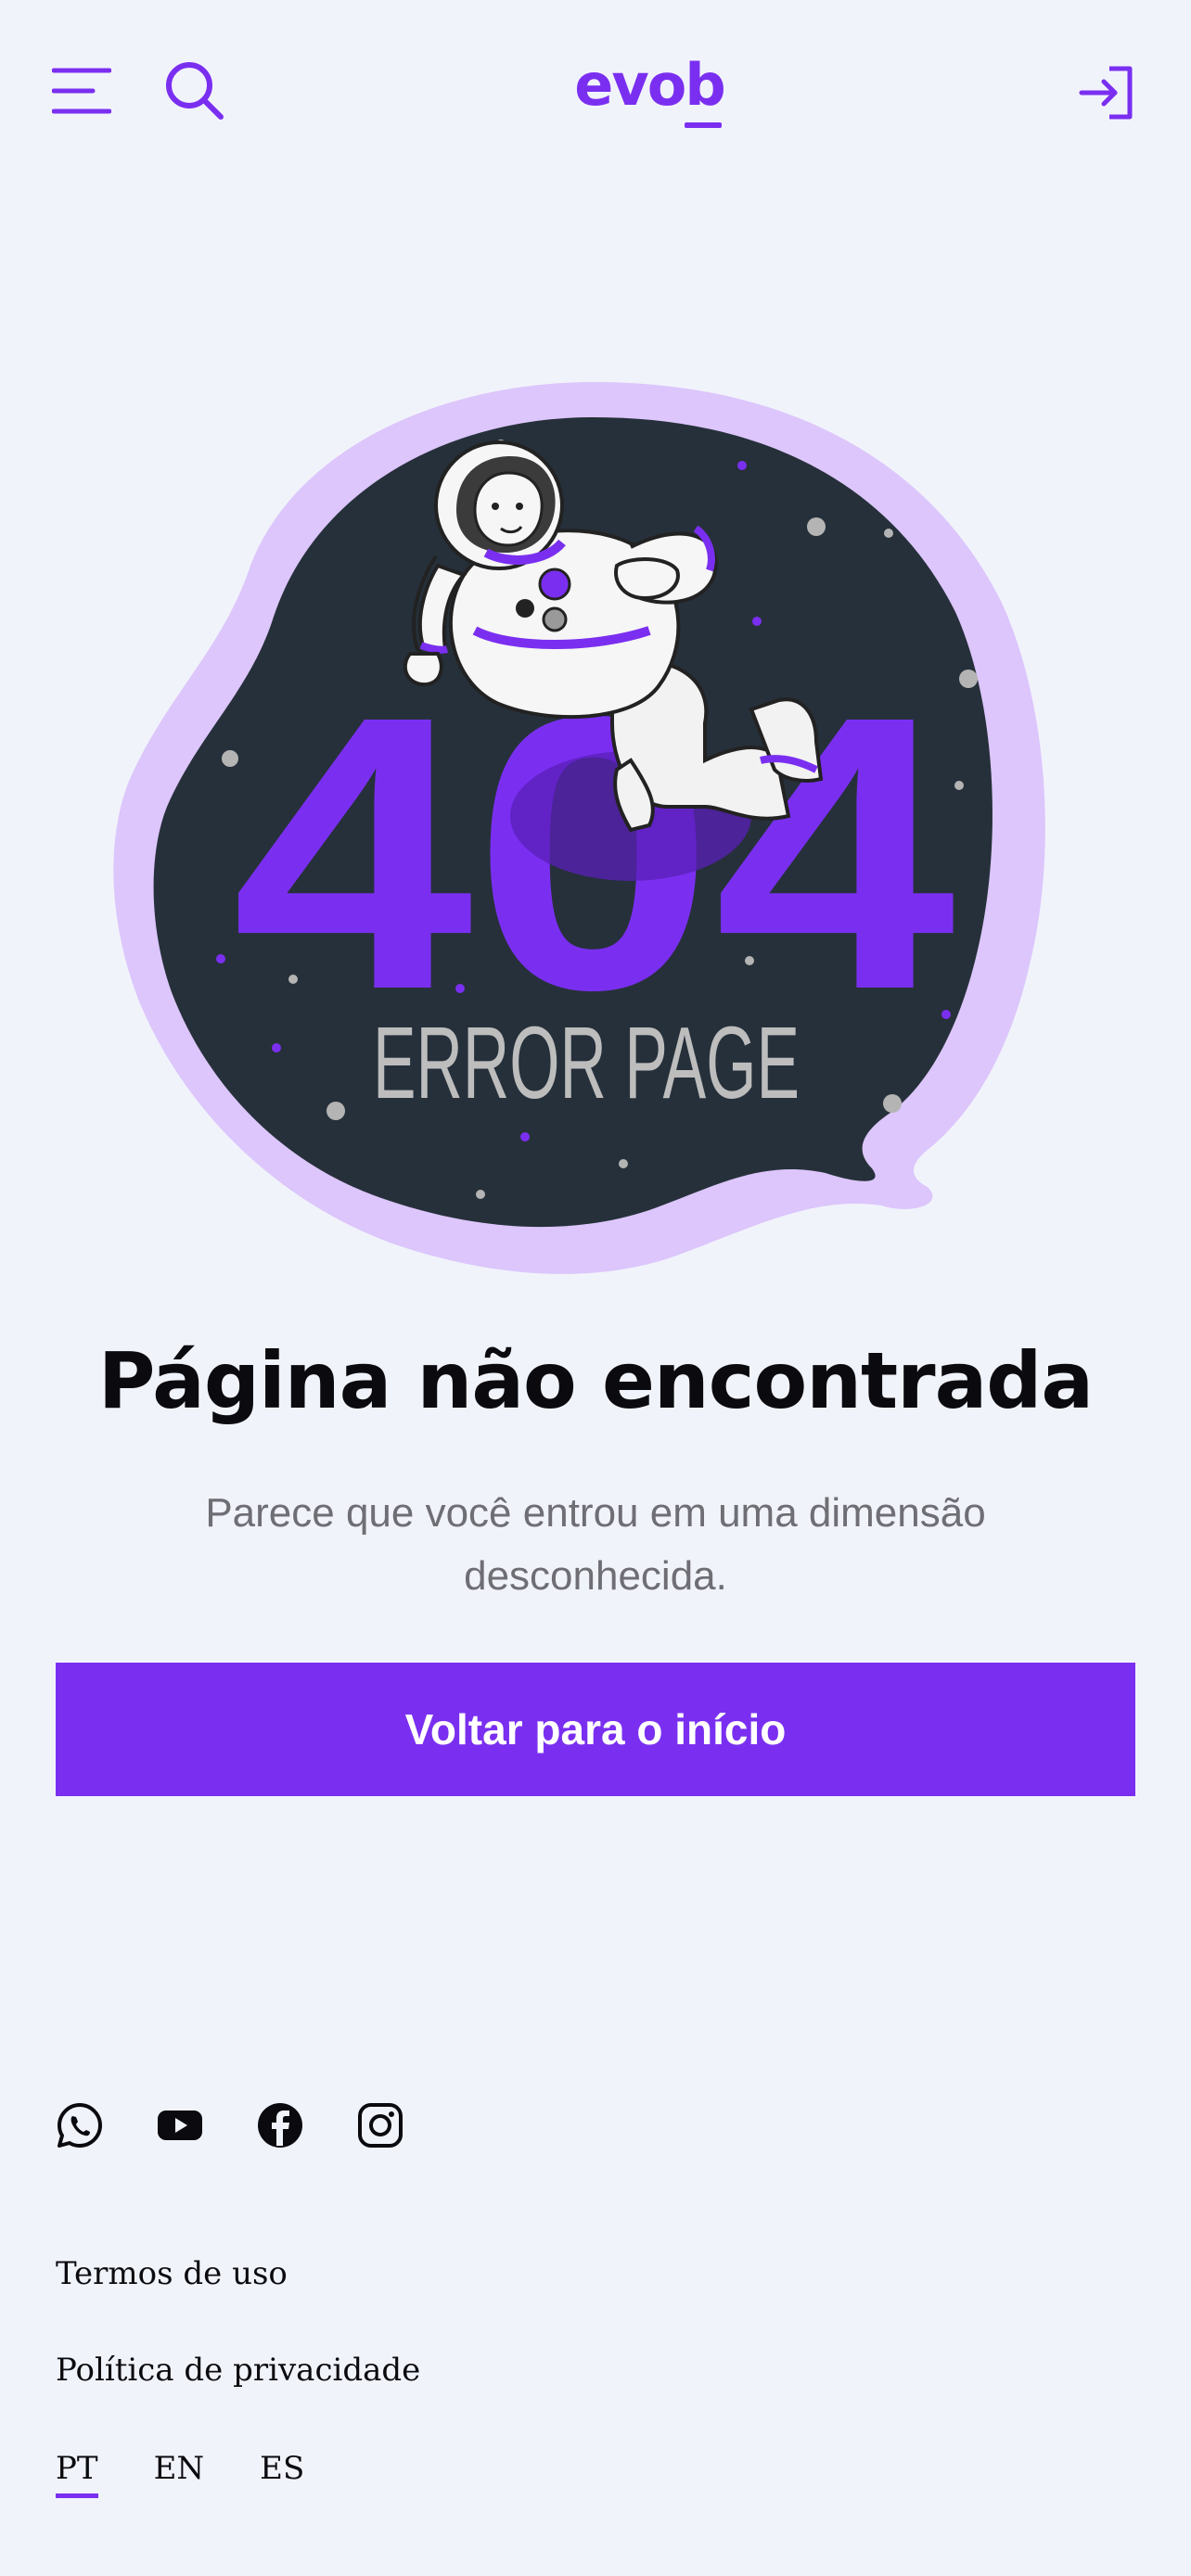 Image resolution: width=1191 pixels, height=2576 pixels. I want to click on youtube-icon, so click(180, 2125).